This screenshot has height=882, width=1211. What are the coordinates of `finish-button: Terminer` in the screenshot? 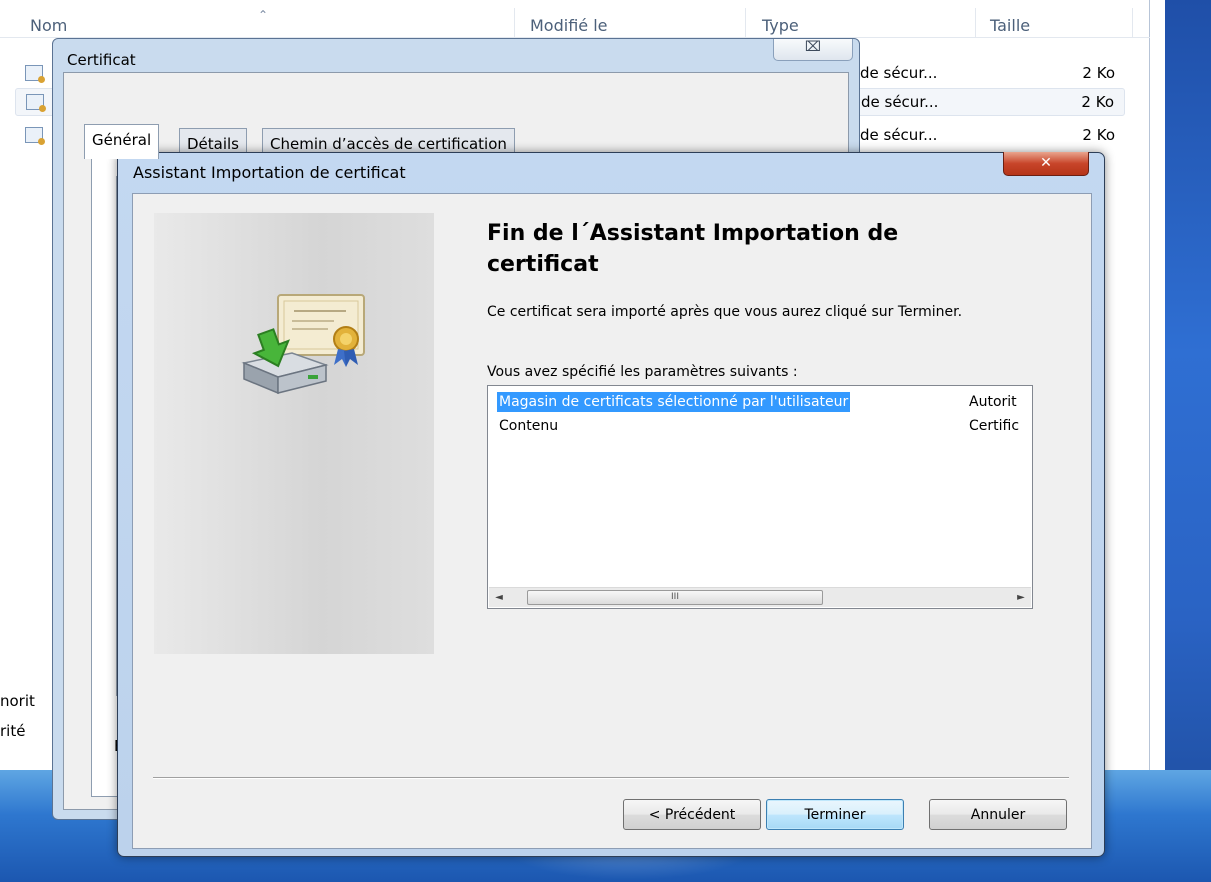 It's located at (835, 814).